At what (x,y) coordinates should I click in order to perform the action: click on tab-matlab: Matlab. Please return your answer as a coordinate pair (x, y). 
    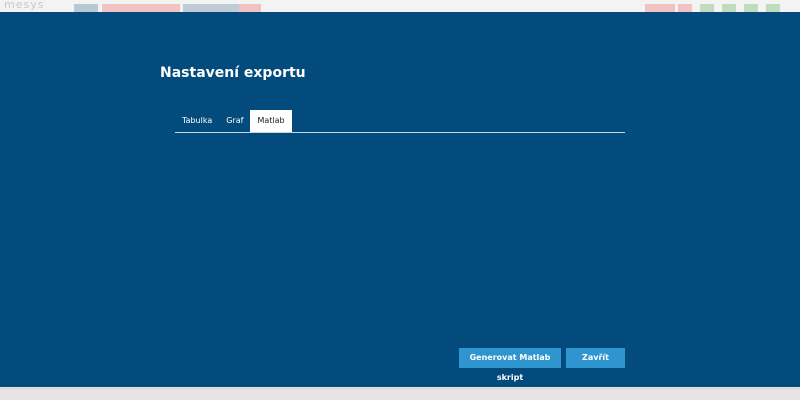
    Looking at the image, I should click on (271, 121).